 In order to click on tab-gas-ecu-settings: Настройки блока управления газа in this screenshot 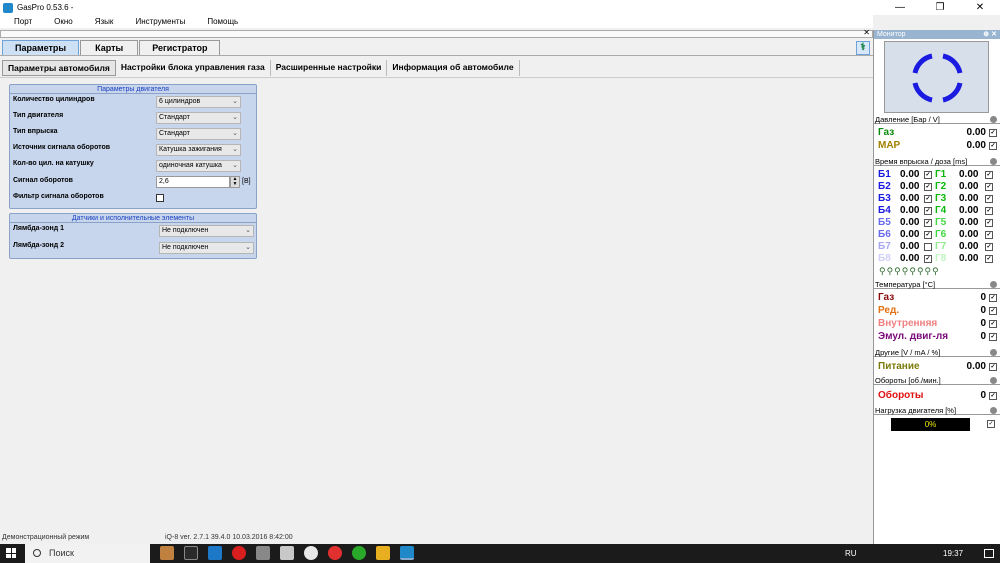, I will do `click(193, 68)`.